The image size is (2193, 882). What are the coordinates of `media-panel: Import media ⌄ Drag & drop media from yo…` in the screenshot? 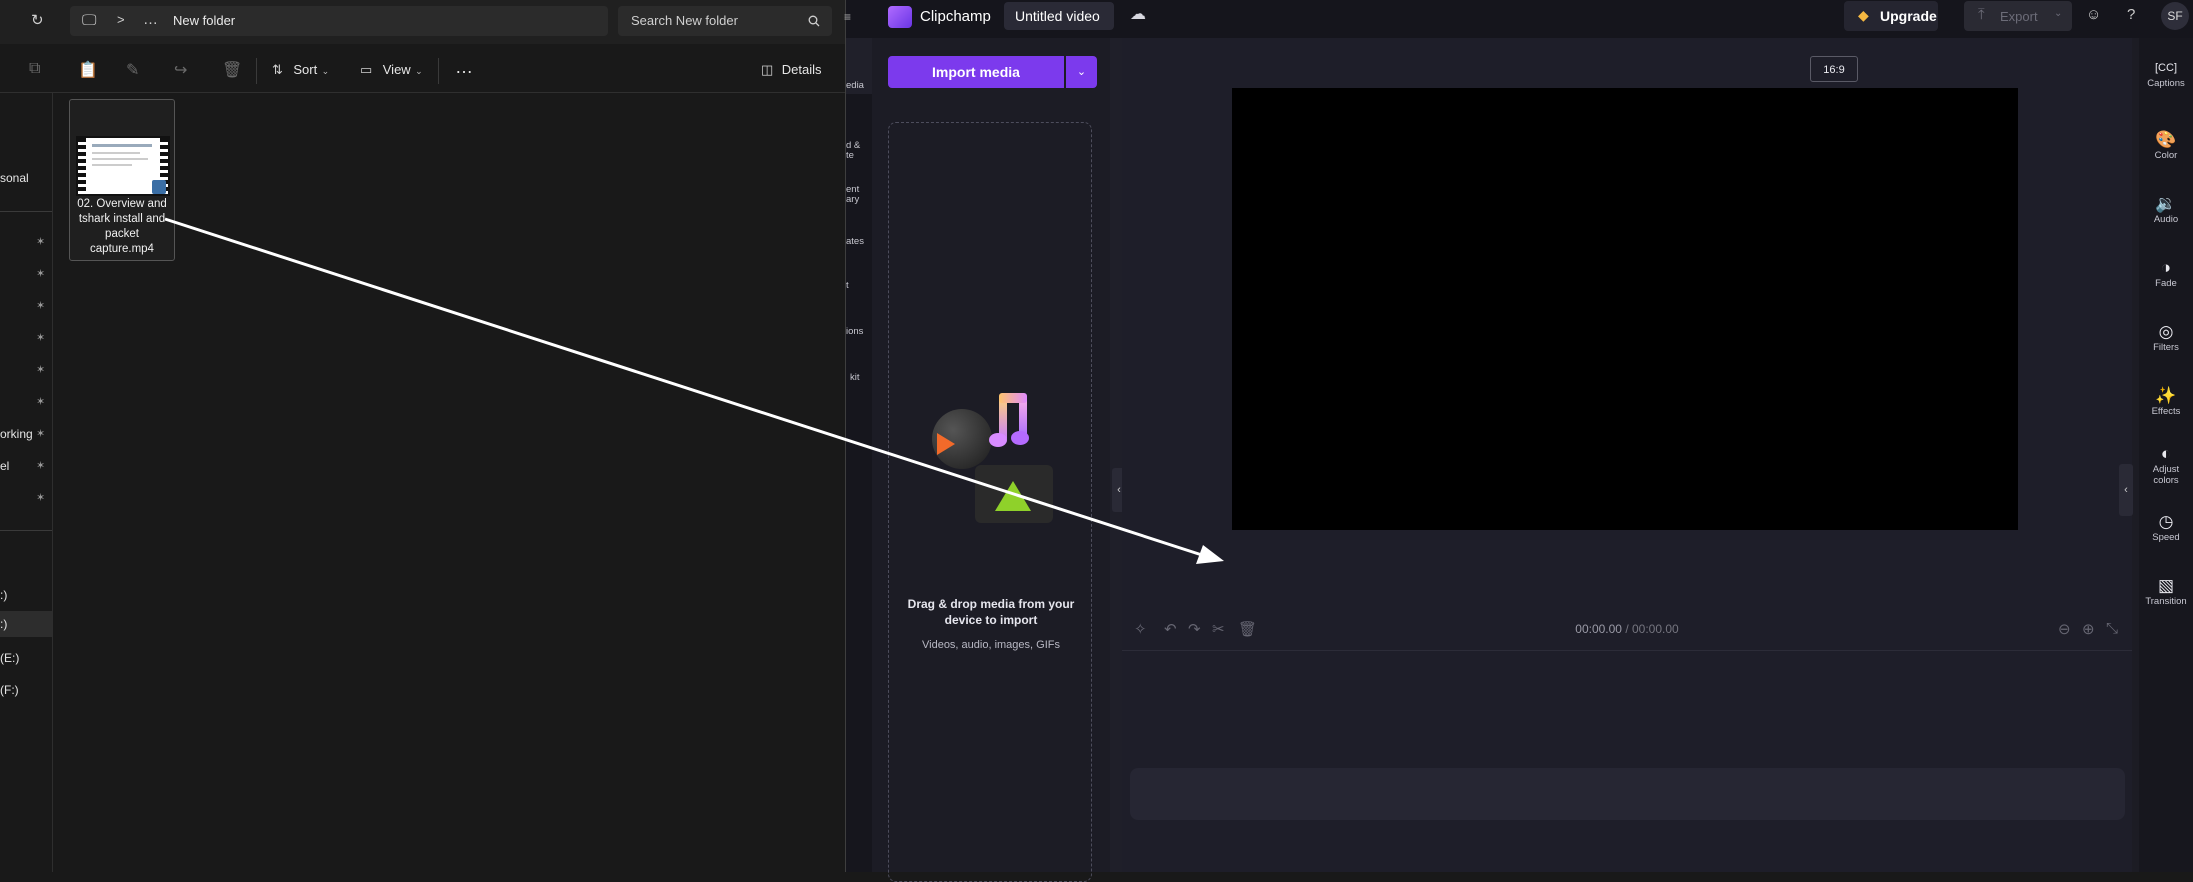 It's located at (991, 460).